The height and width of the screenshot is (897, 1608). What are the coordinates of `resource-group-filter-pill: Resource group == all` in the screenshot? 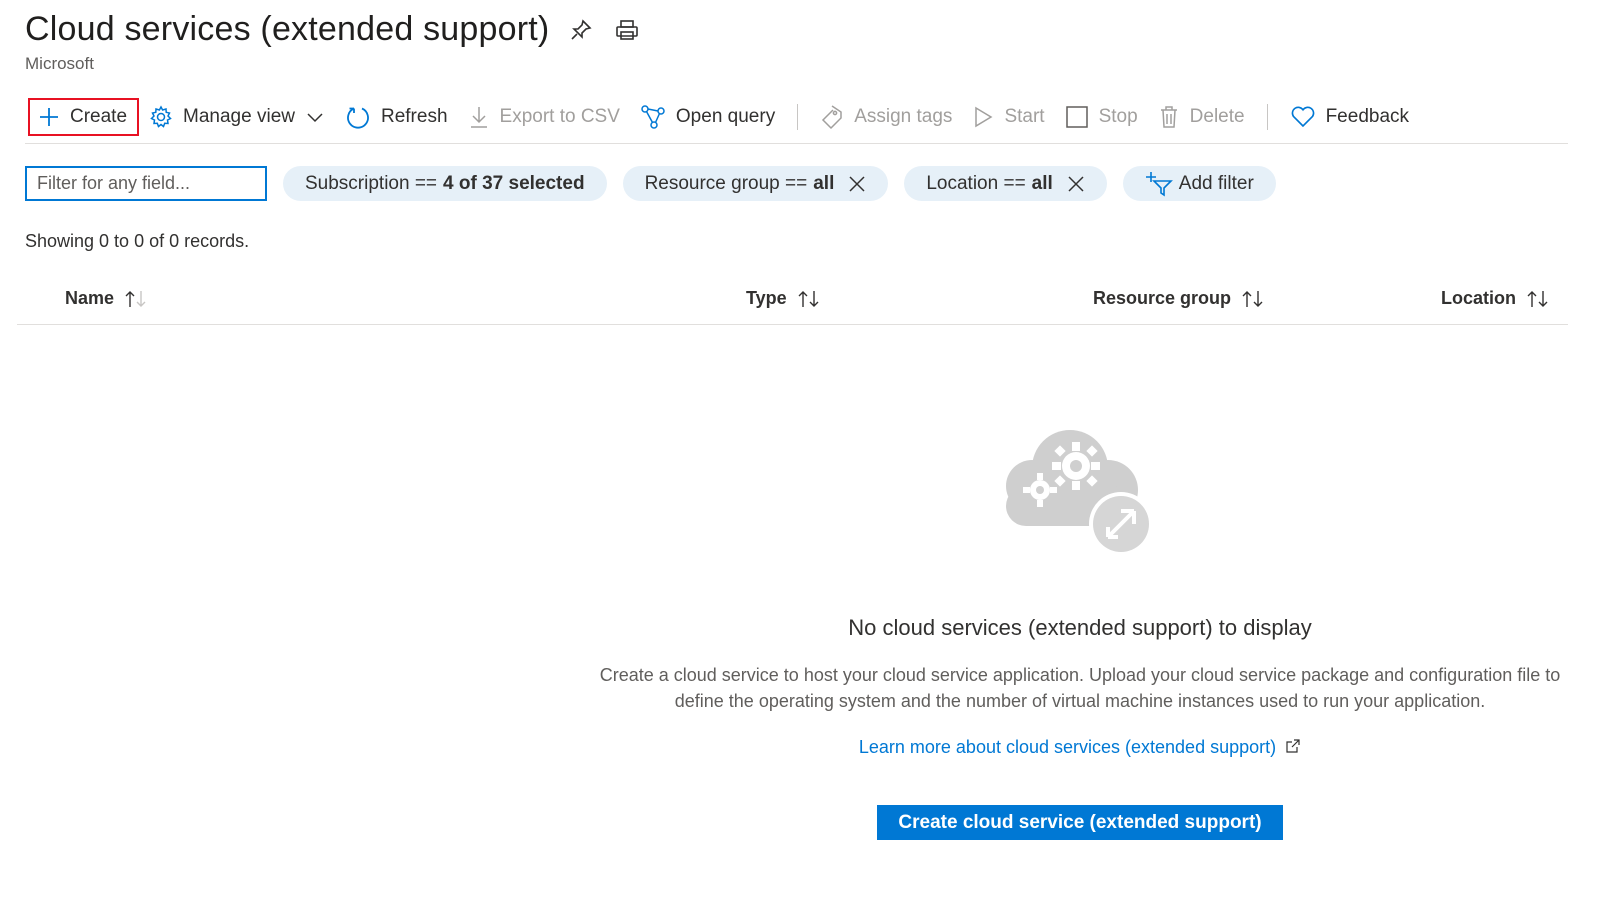 It's located at (755, 183).